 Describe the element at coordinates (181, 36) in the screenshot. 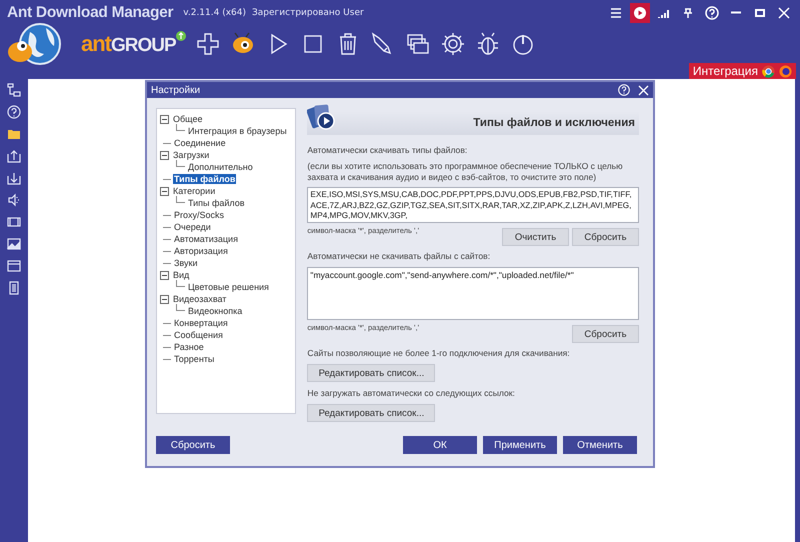

I see `update-badge-icon` at that location.